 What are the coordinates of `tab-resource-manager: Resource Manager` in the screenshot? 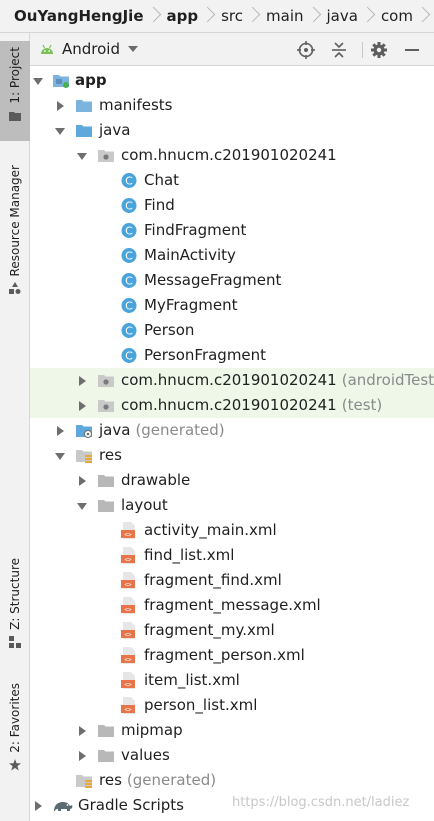 It's located at (15, 240).